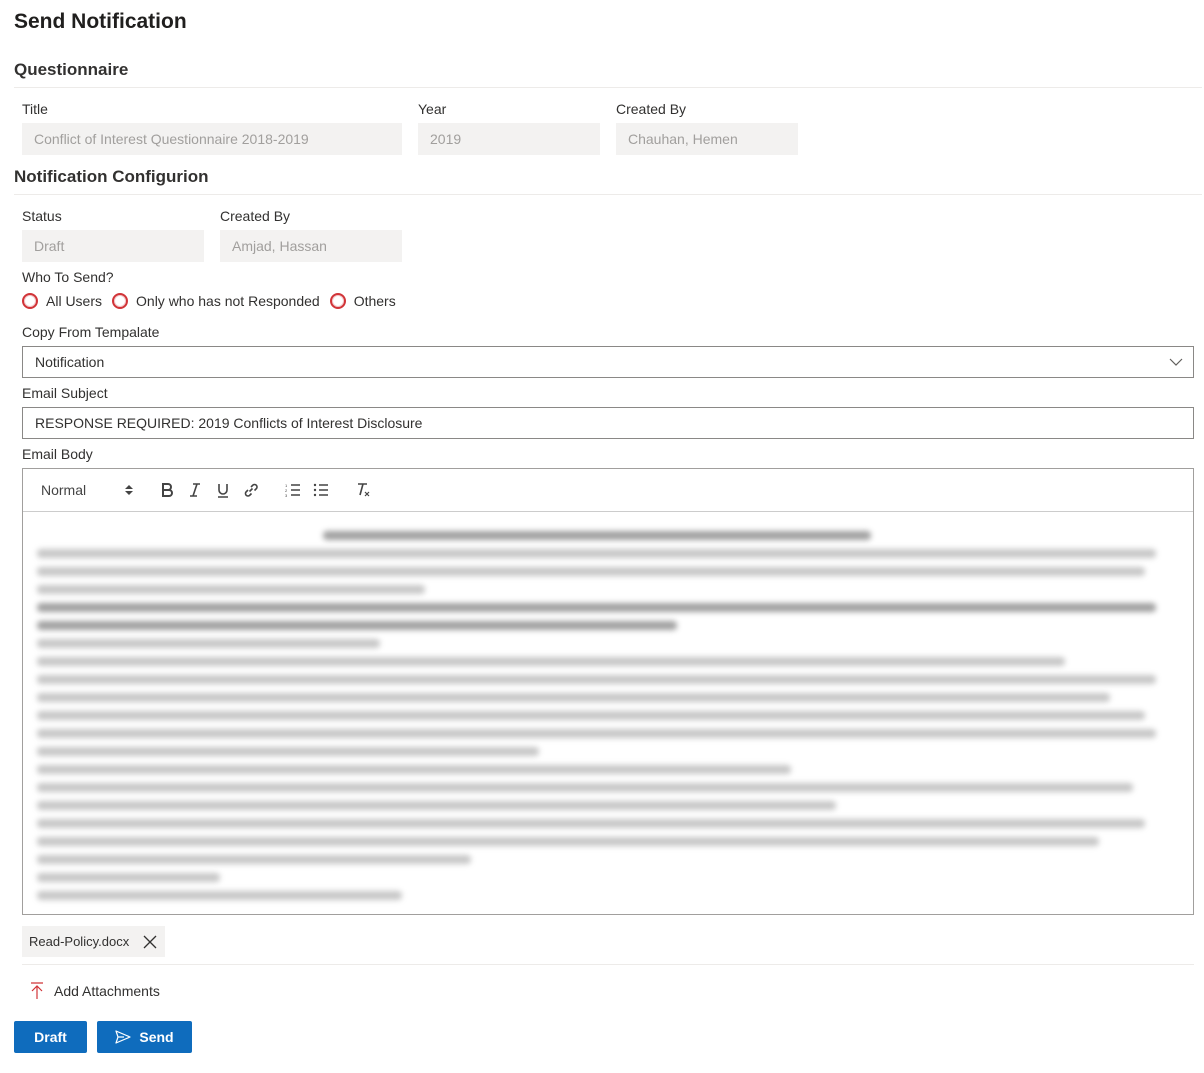  What do you see at coordinates (321, 490) in the screenshot?
I see `bullet-list-icon` at bounding box center [321, 490].